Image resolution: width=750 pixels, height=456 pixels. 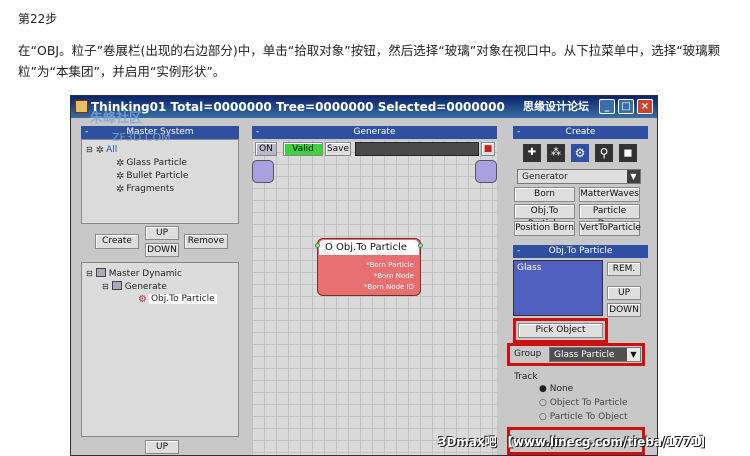 I want to click on node-port: *Born Node ID, so click(x=389, y=287).